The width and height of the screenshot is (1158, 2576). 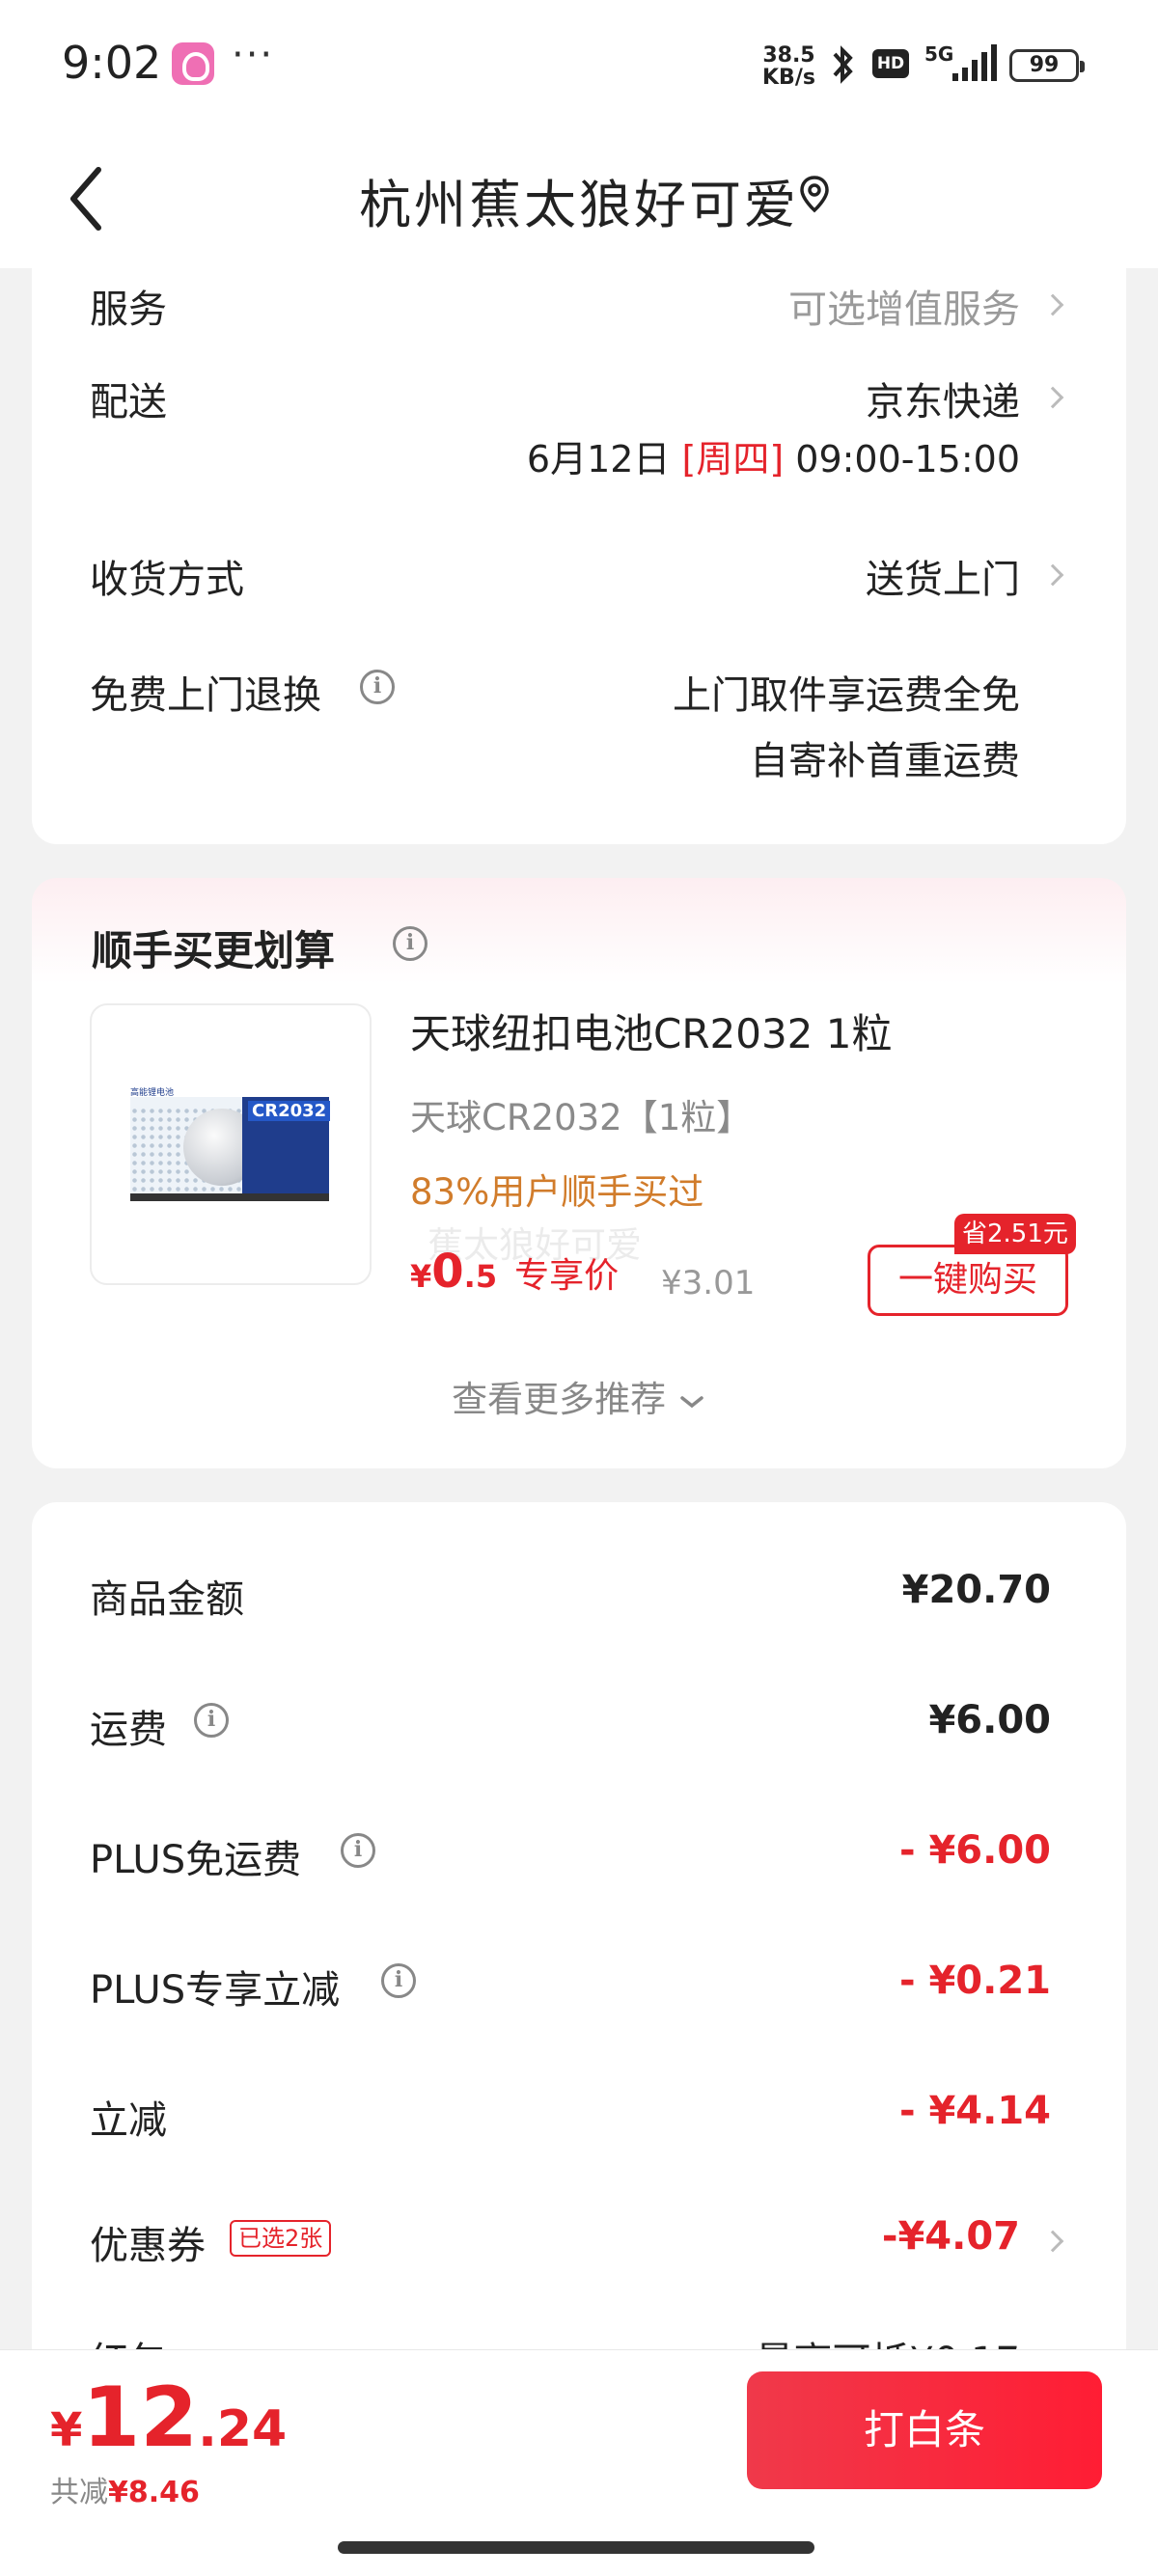 I want to click on total-discount: 共减¥8.46, so click(x=125, y=2489).